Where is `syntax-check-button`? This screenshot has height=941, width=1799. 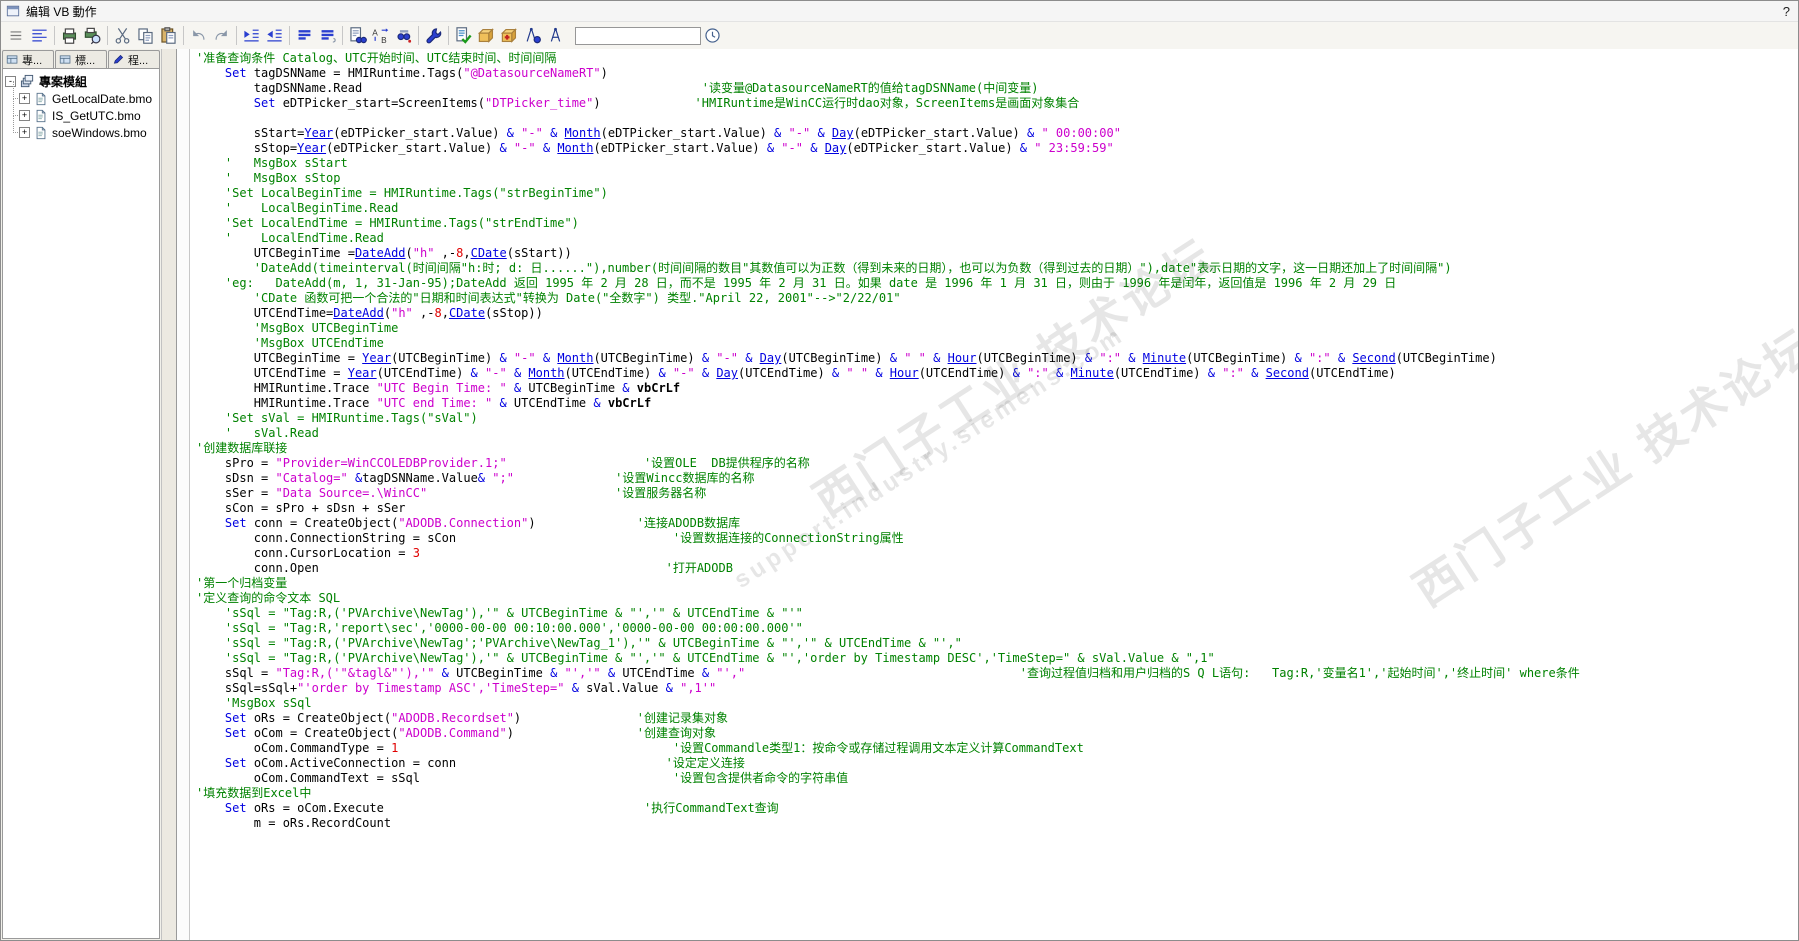
syntax-check-button is located at coordinates (463, 36).